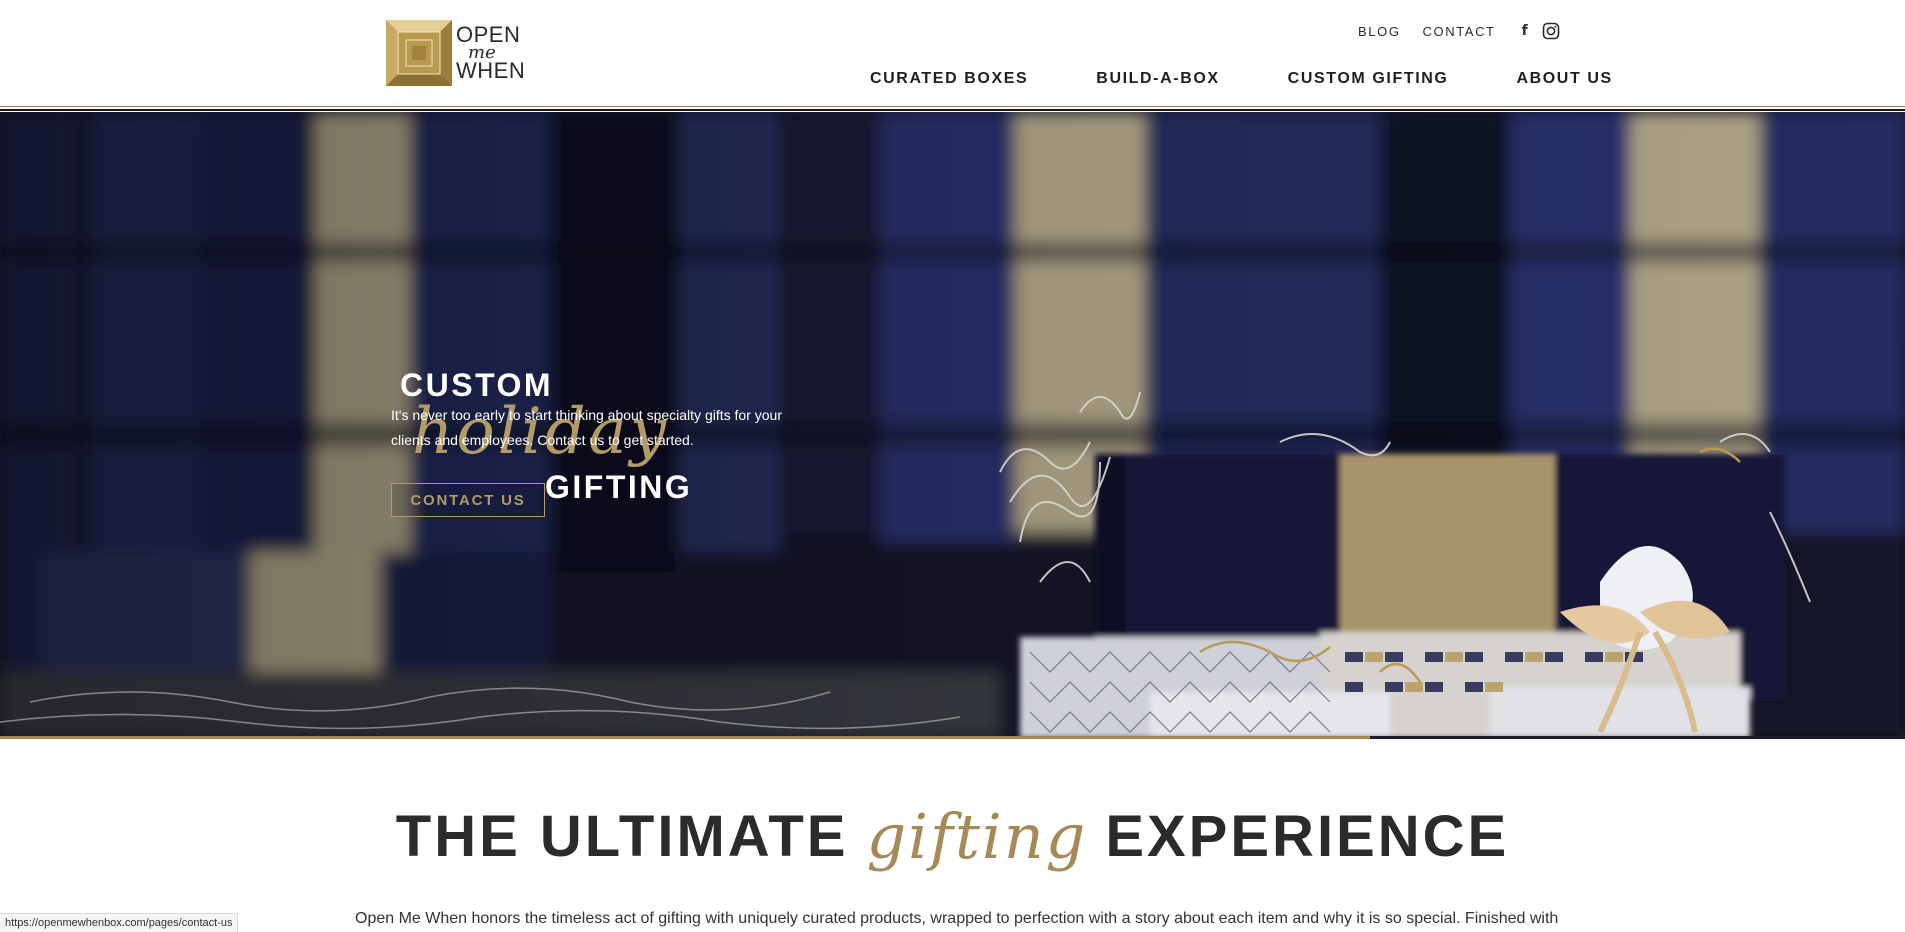 The height and width of the screenshot is (932, 1905). I want to click on instagram-icon, so click(1551, 31).